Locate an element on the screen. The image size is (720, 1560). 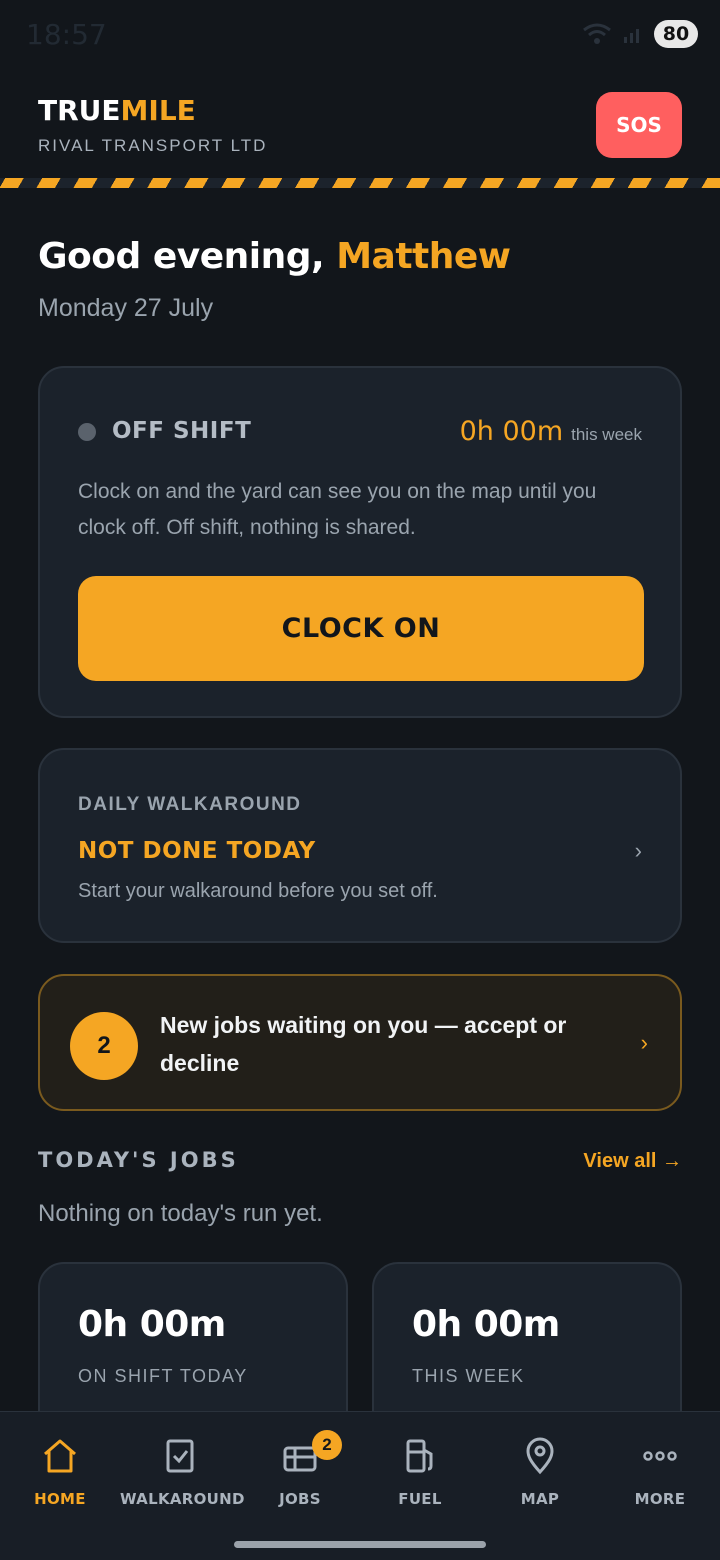
todays-jobs-title: TODAY'S JOBS is located at coordinates (138, 1160).